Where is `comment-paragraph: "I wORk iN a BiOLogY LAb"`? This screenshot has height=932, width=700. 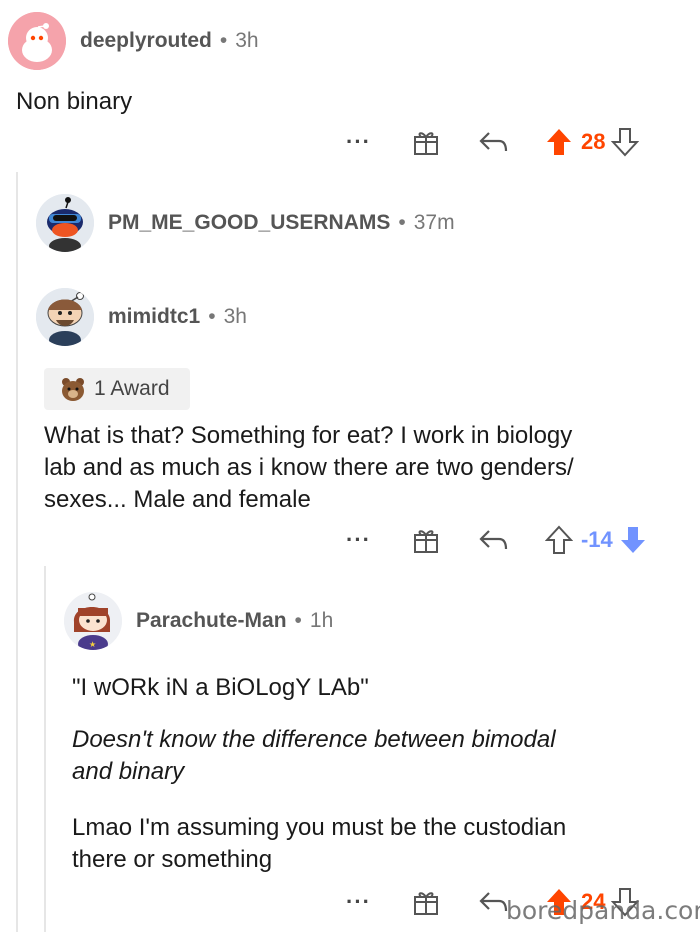 comment-paragraph: "I wORk iN a BiOLogY LAb" is located at coordinates (220, 688).